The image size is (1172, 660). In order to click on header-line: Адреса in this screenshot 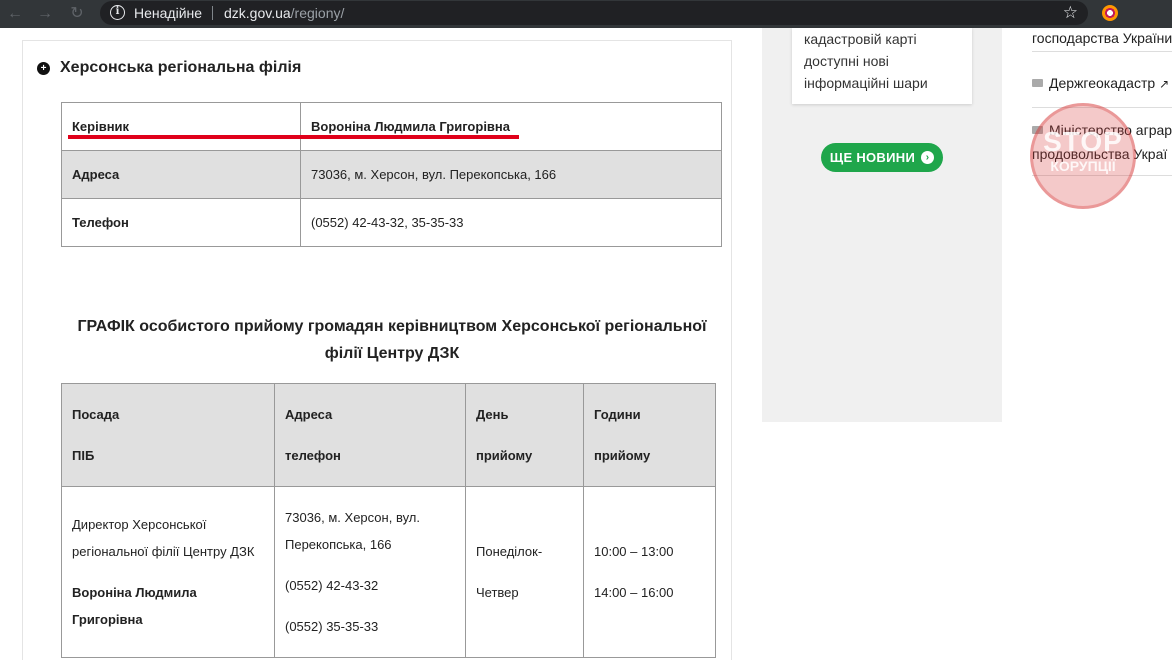, I will do `click(309, 414)`.